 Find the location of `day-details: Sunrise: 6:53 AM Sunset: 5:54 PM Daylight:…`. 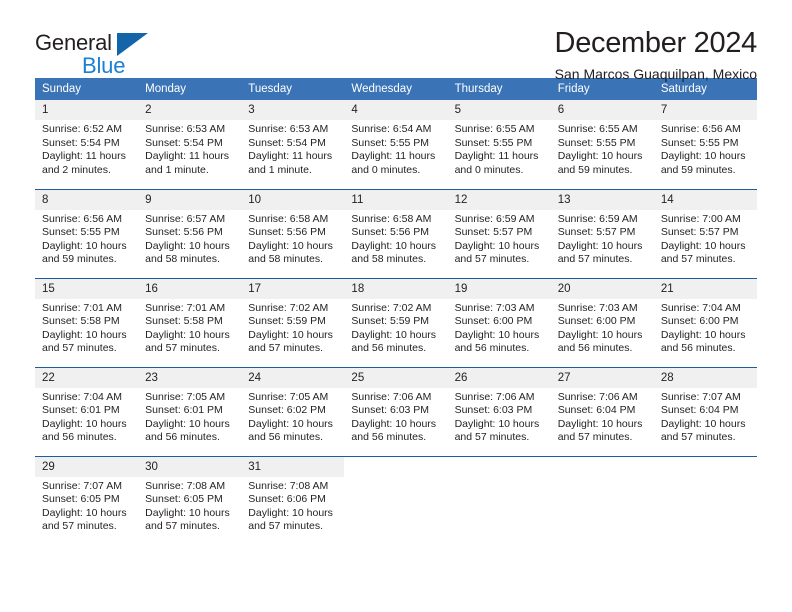

day-details: Sunrise: 6:53 AM Sunset: 5:54 PM Daylight:… is located at coordinates (292, 148).